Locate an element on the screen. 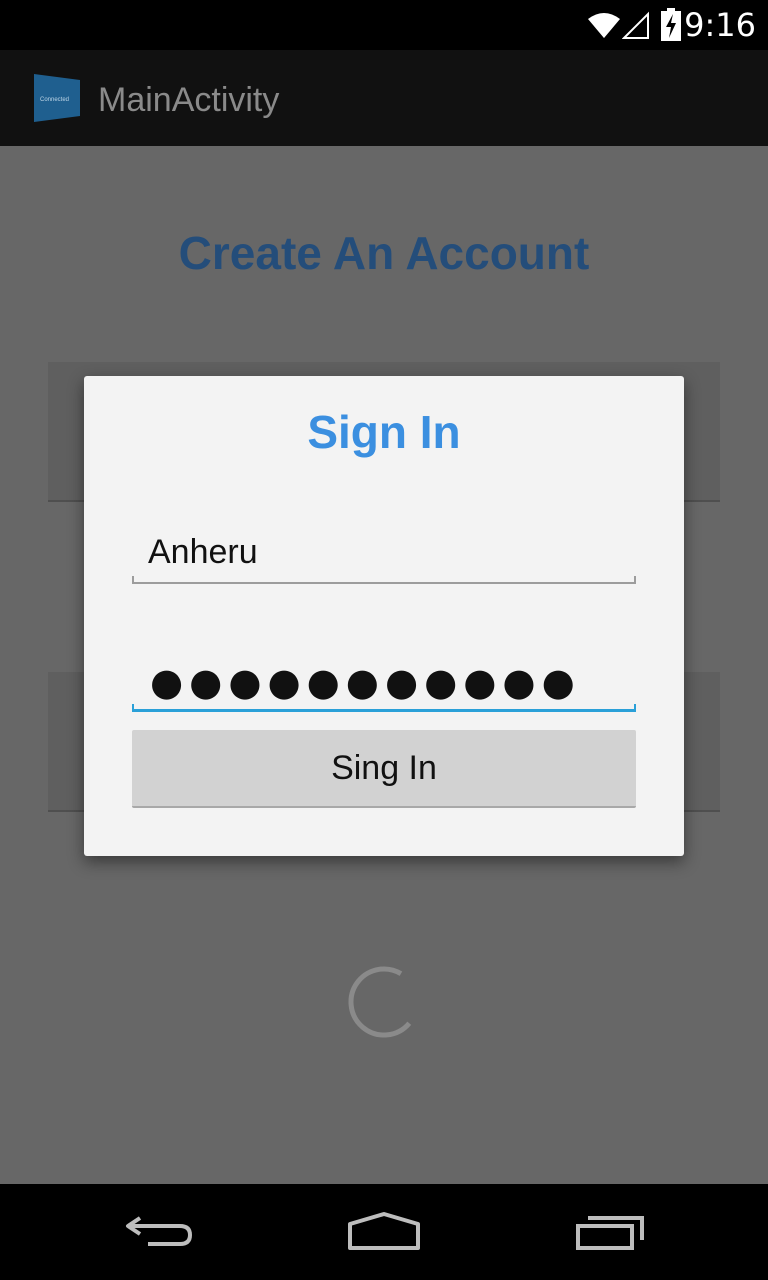 The width and height of the screenshot is (768, 1280). wifi-icon is located at coordinates (604, 27).